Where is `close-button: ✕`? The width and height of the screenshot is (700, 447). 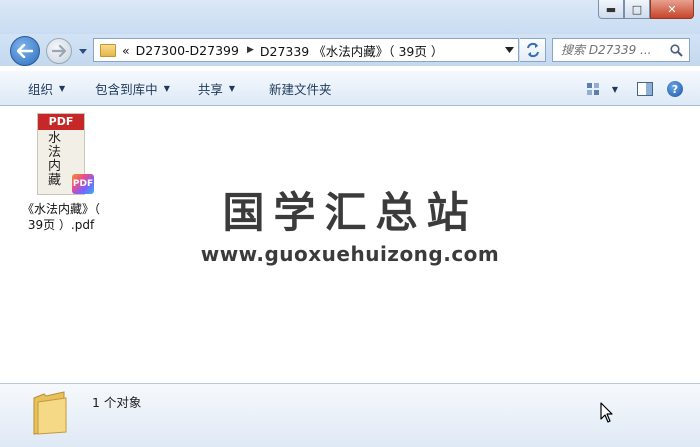 close-button: ✕ is located at coordinates (672, 9).